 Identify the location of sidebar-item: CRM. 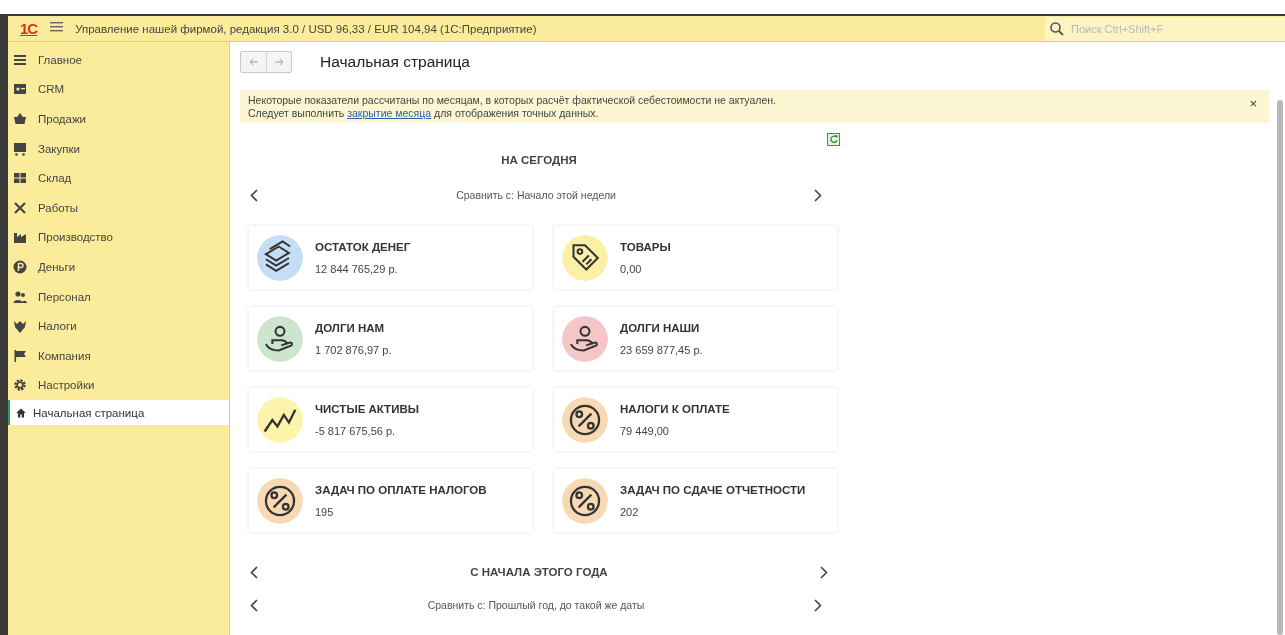
(118, 89).